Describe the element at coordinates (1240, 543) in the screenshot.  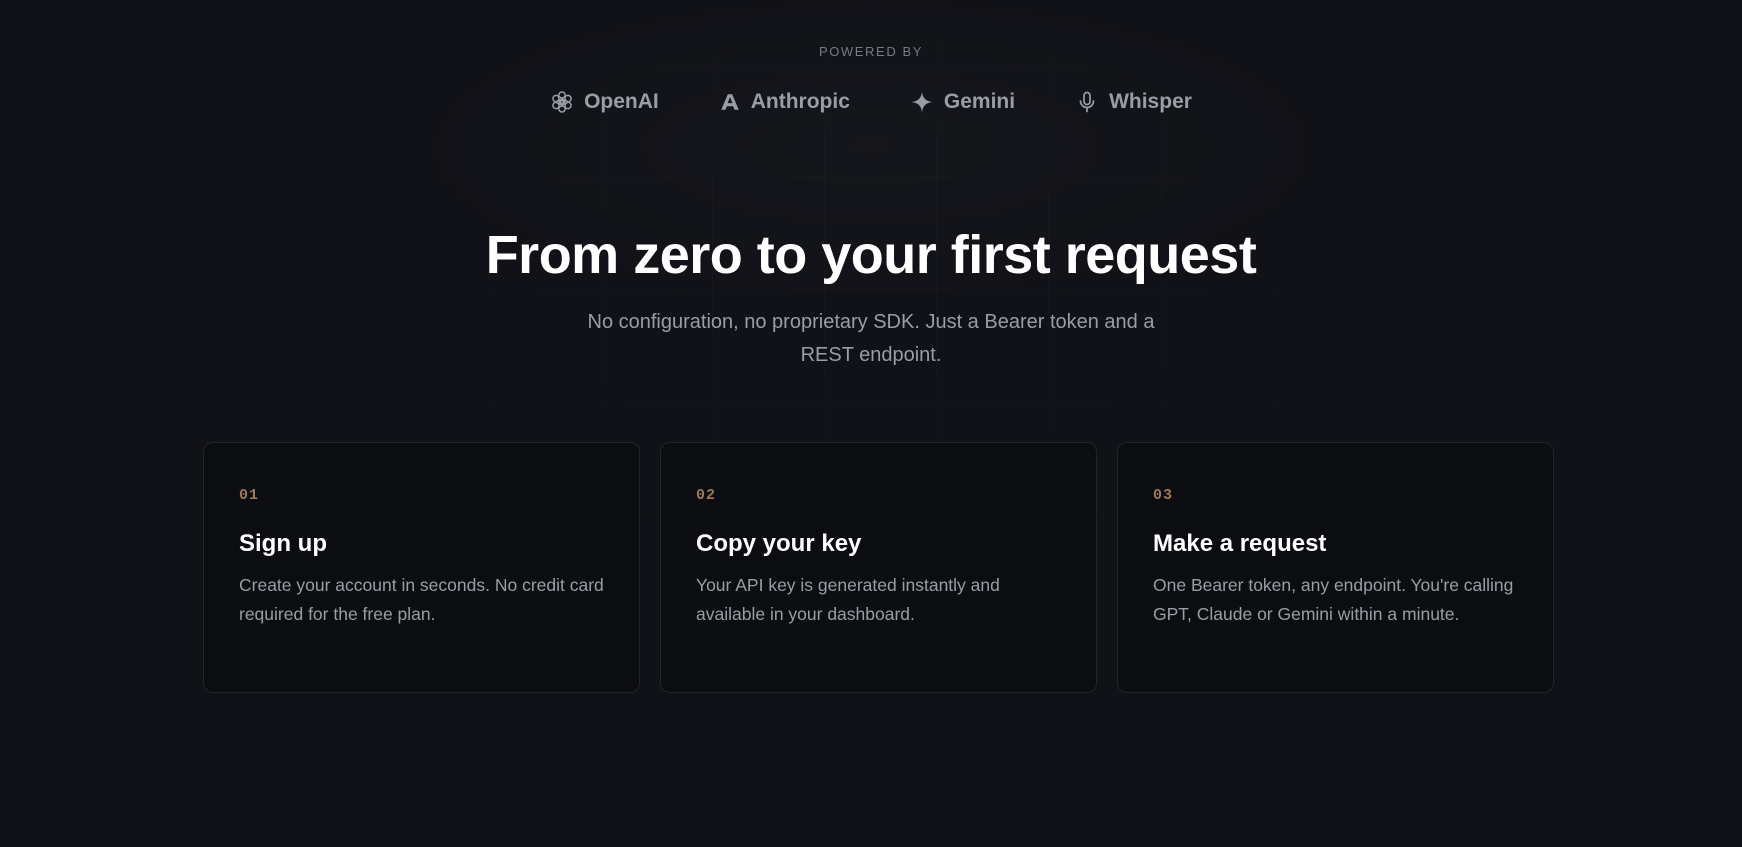
I see `step-title: Make a request` at that location.